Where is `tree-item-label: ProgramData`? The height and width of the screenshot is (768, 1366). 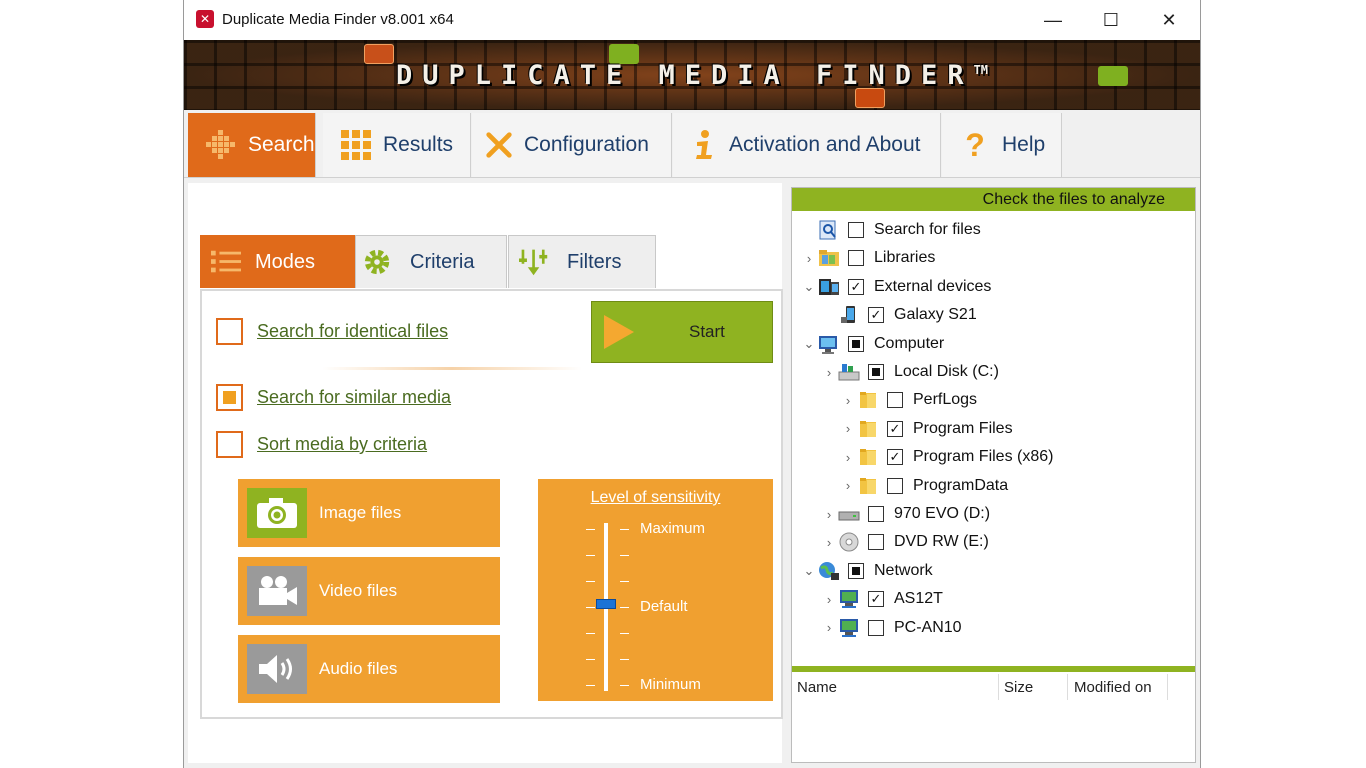
tree-item-label: ProgramData is located at coordinates (961, 485).